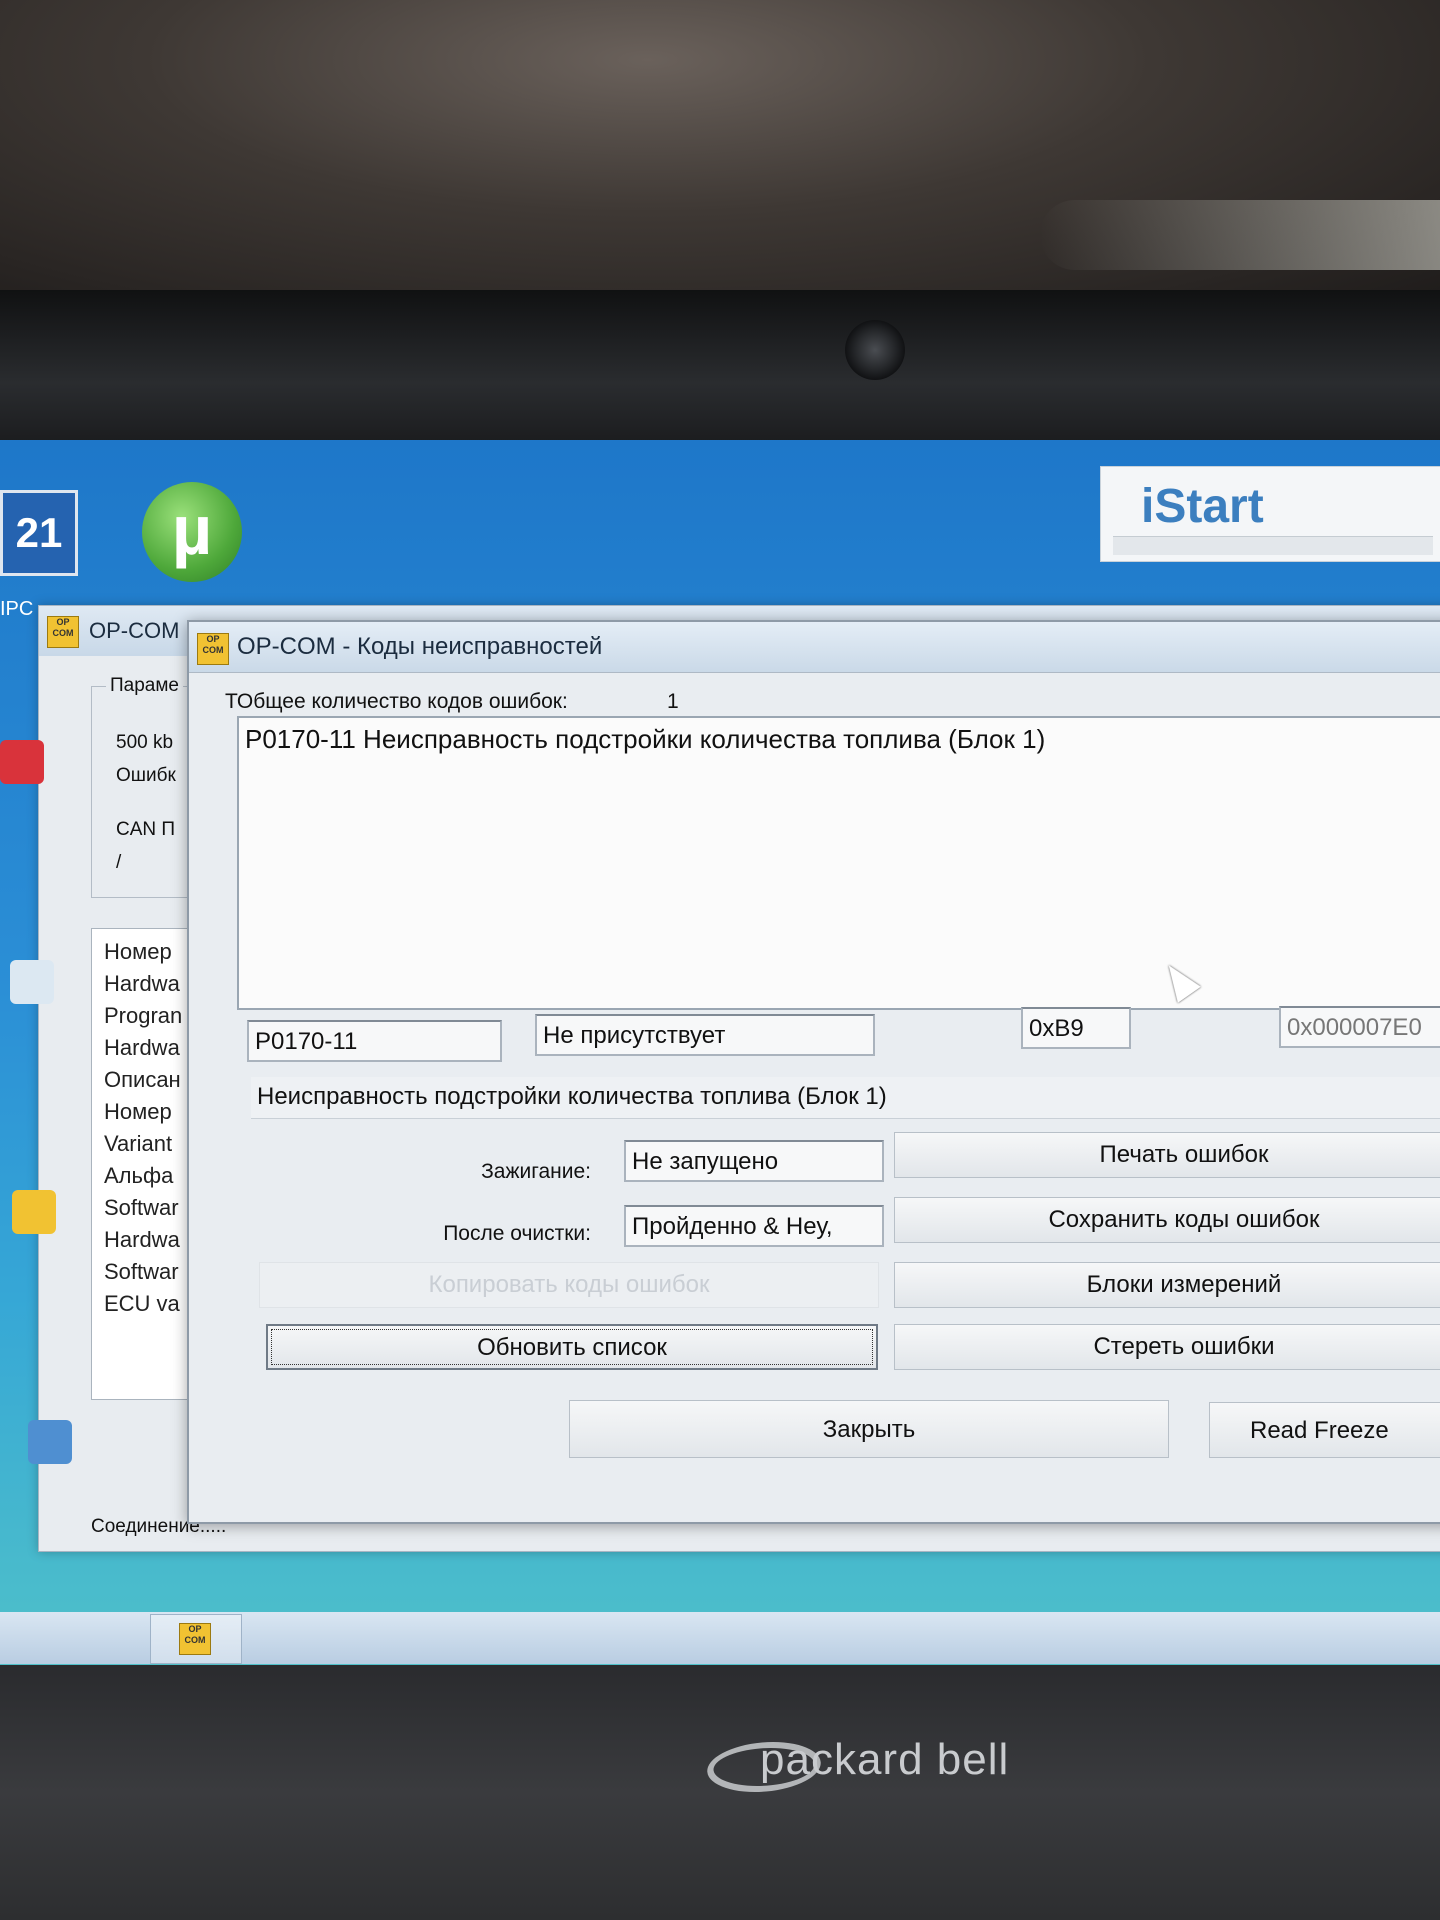  I want to click on info-item: Описан, so click(142, 1079).